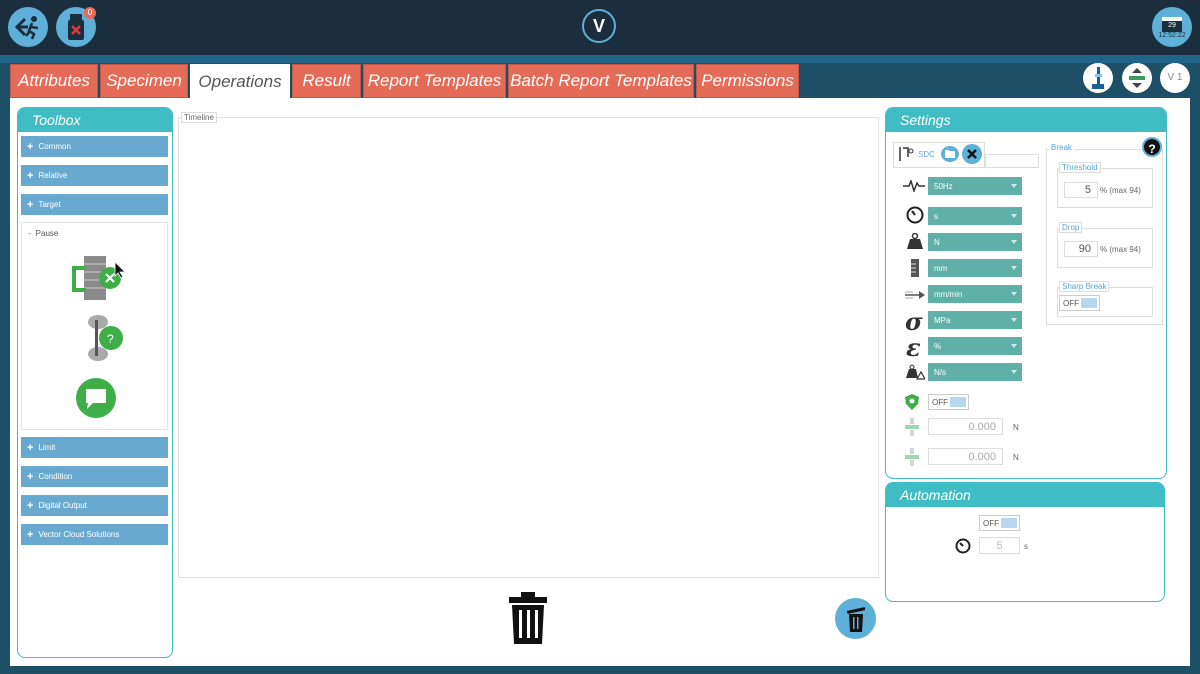 This screenshot has height=674, width=1200. I want to click on calendar-day: 29, so click(1172, 25).